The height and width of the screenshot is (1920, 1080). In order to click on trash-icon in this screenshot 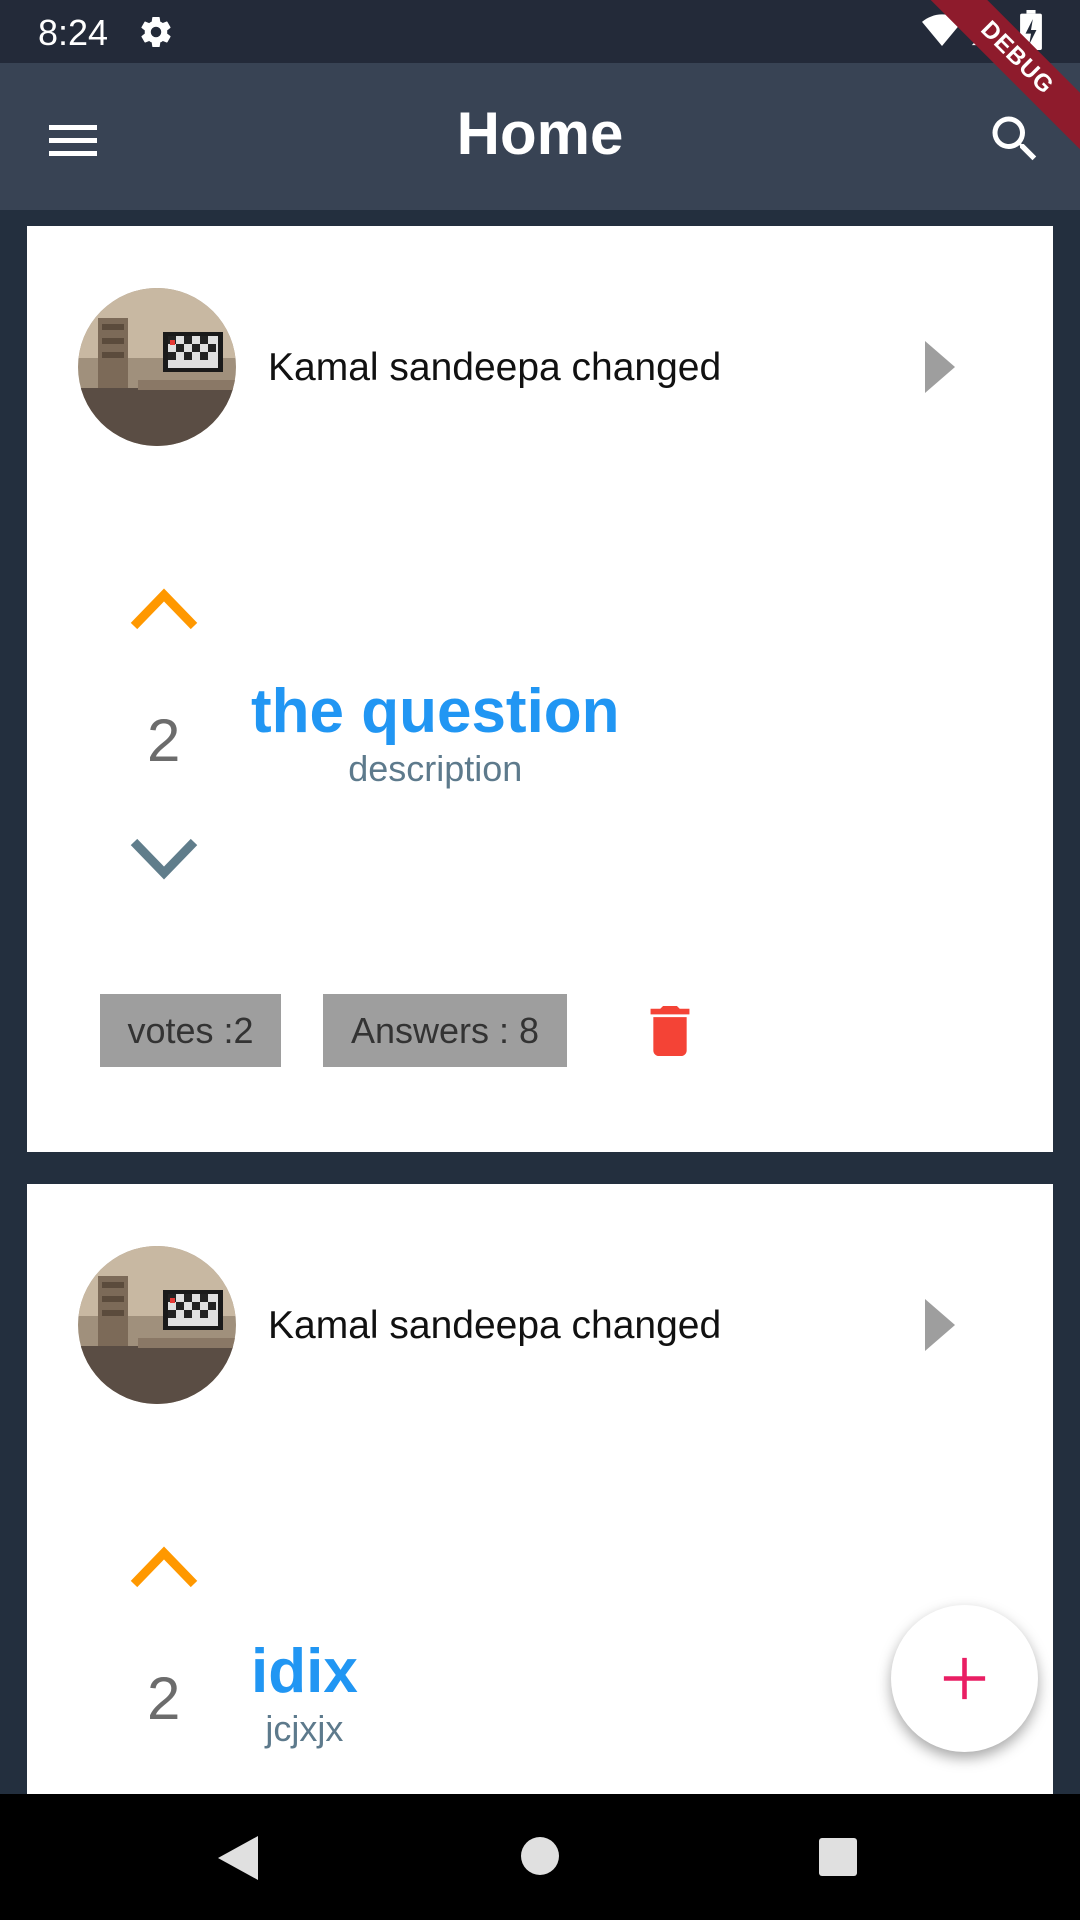, I will do `click(670, 1031)`.